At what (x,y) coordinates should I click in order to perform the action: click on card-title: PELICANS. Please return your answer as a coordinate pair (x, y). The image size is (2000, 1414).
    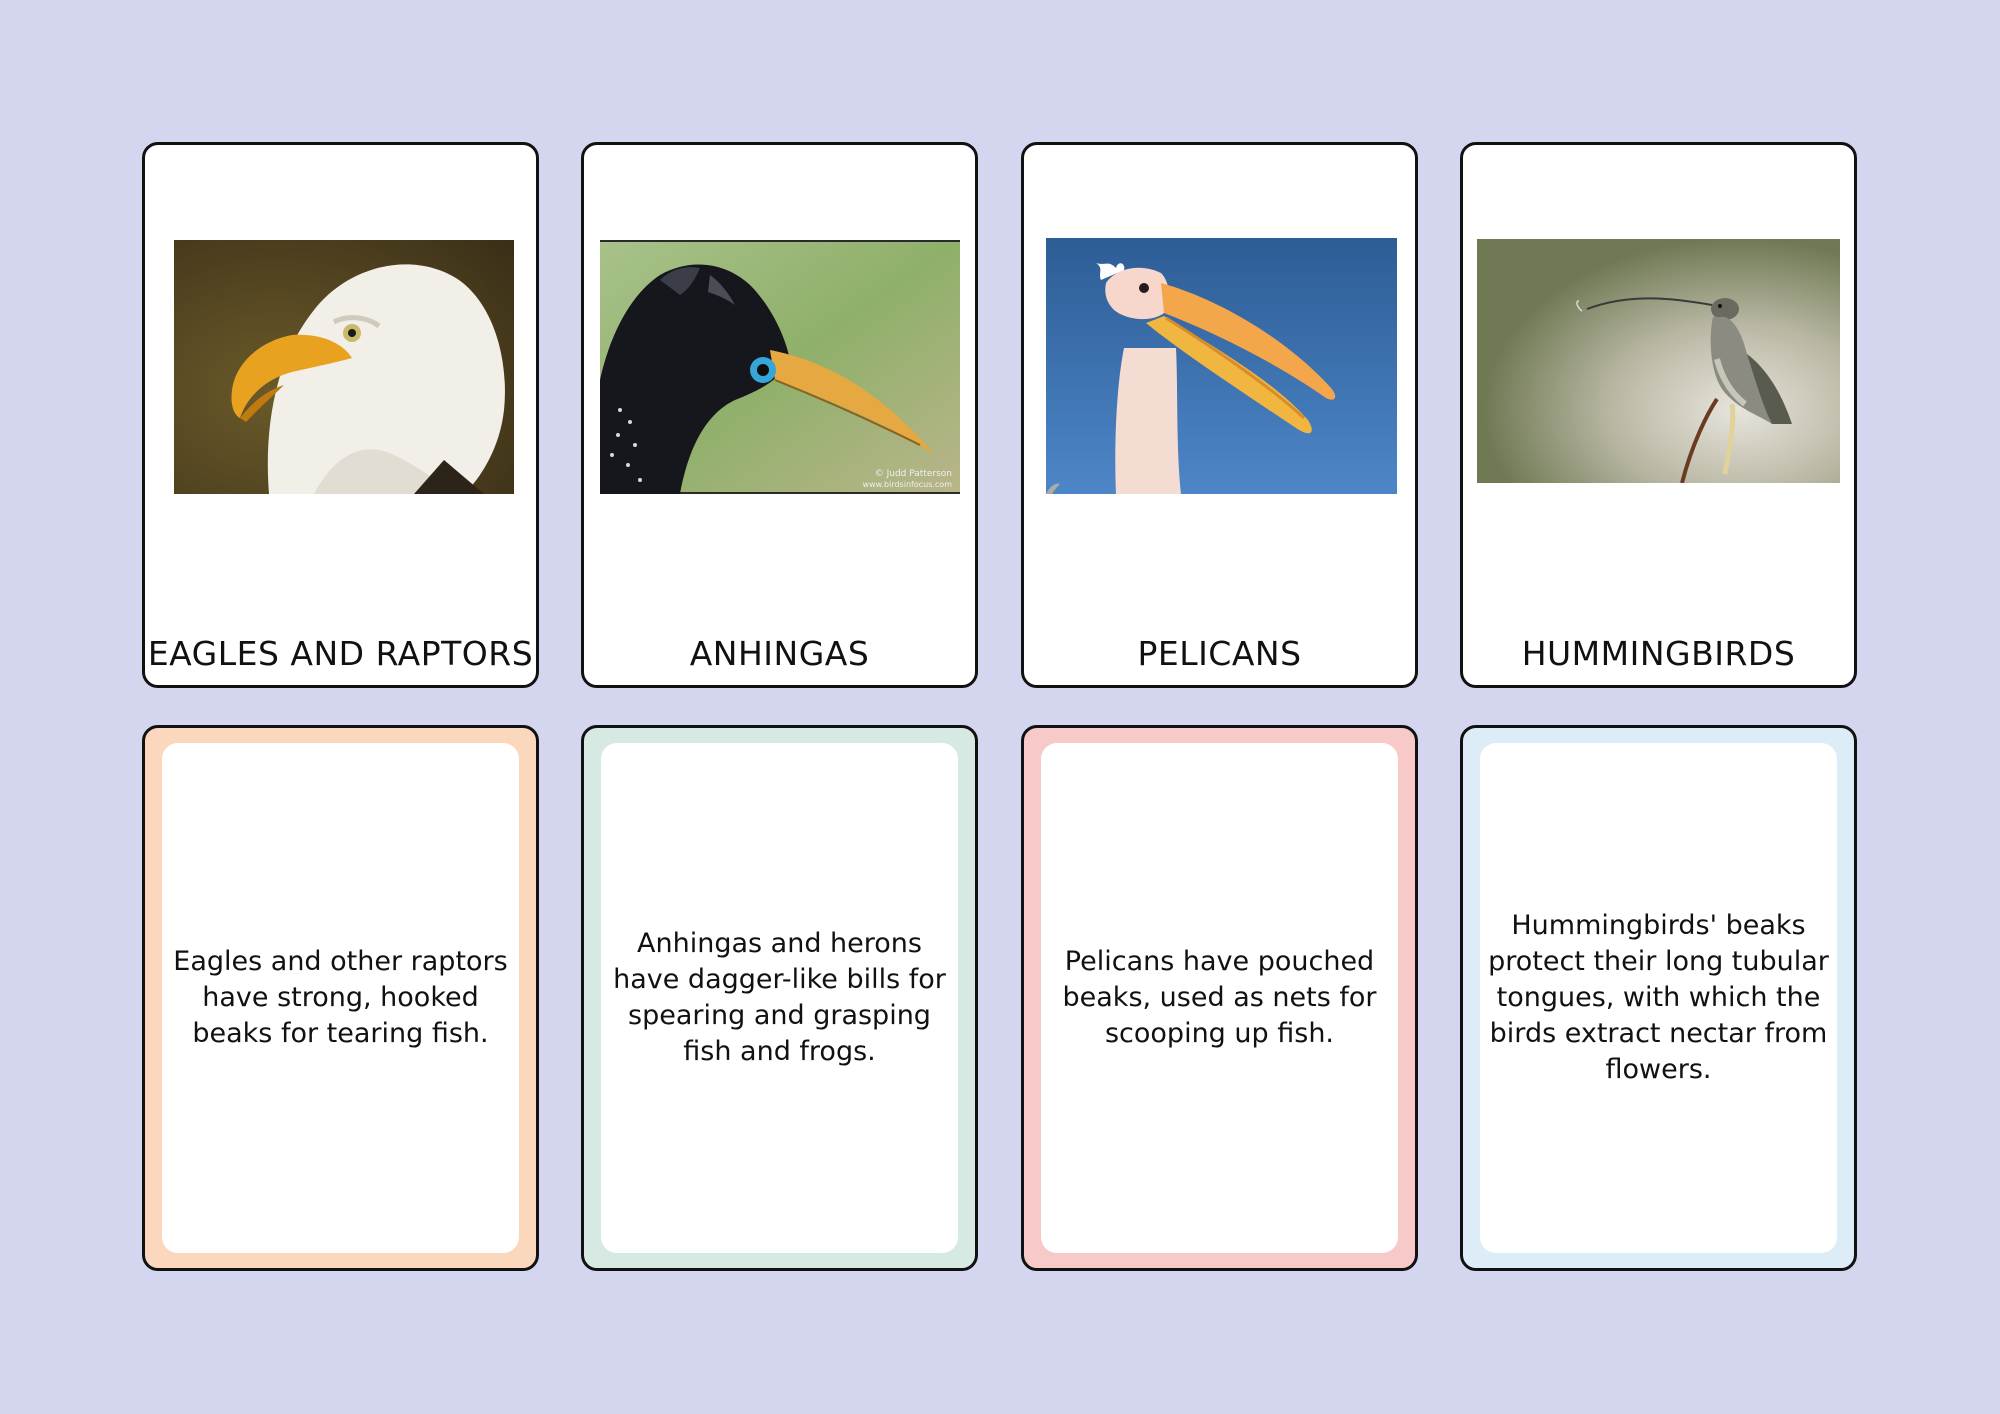
    Looking at the image, I should click on (1219, 653).